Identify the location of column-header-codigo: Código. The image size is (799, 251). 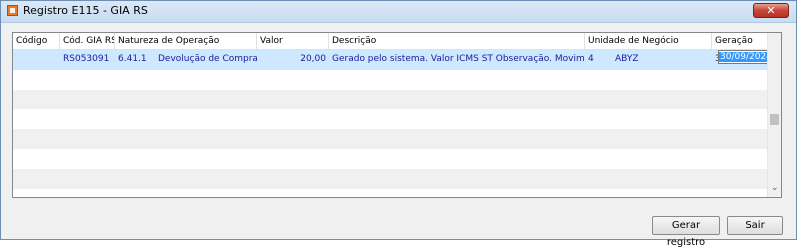
(36, 41).